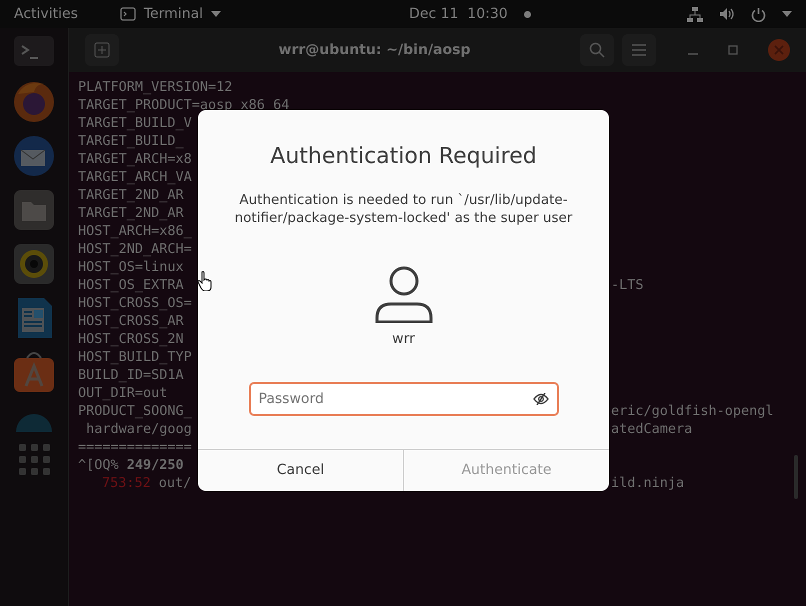 Image resolution: width=806 pixels, height=606 pixels. Describe the element at coordinates (131, 285) in the screenshot. I see `terminal-line: HOST_OS_EXTRA` at that location.